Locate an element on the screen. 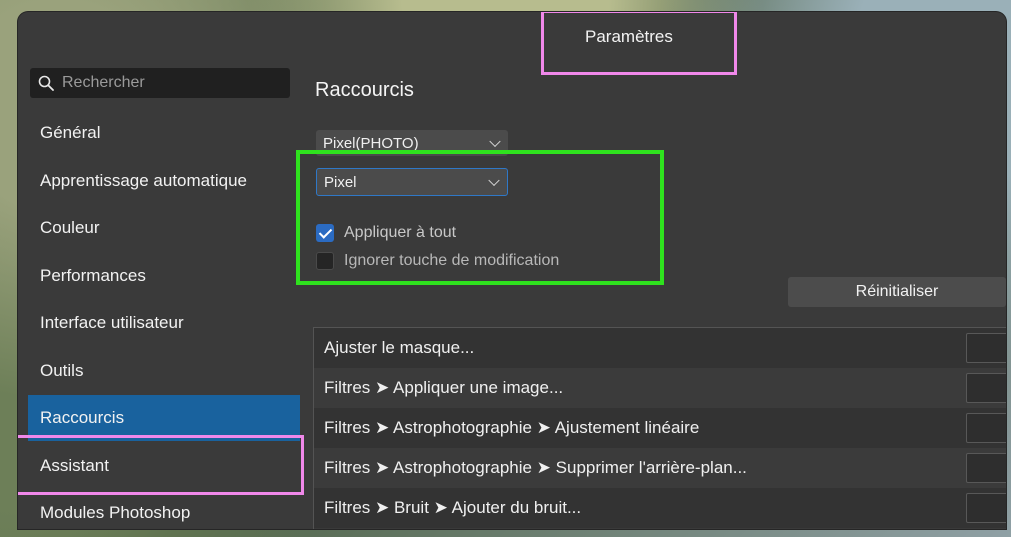 Image resolution: width=1011 pixels, height=537 pixels. sidebar-item-user-interface: Interface utilisateur is located at coordinates (164, 323).